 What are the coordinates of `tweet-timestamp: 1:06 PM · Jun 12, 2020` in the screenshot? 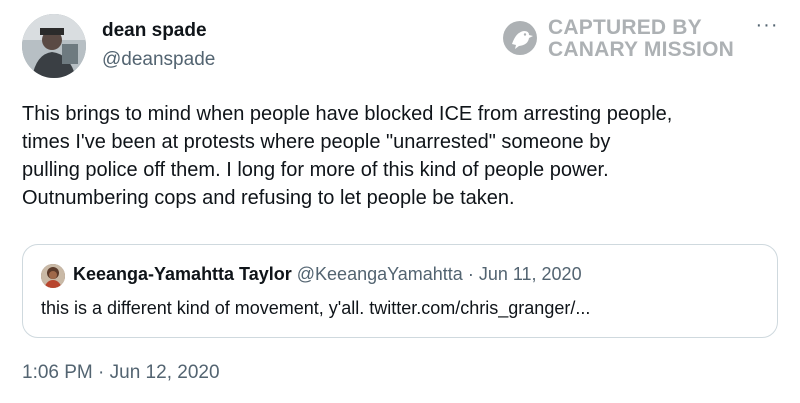 It's located at (121, 373).